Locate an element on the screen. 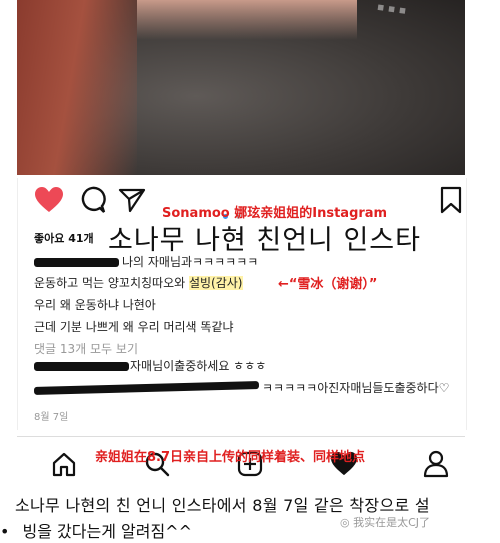 This screenshot has width=500, height=543. article-text: 빙을 갔다는게 알려짐^^ is located at coordinates (107, 531).